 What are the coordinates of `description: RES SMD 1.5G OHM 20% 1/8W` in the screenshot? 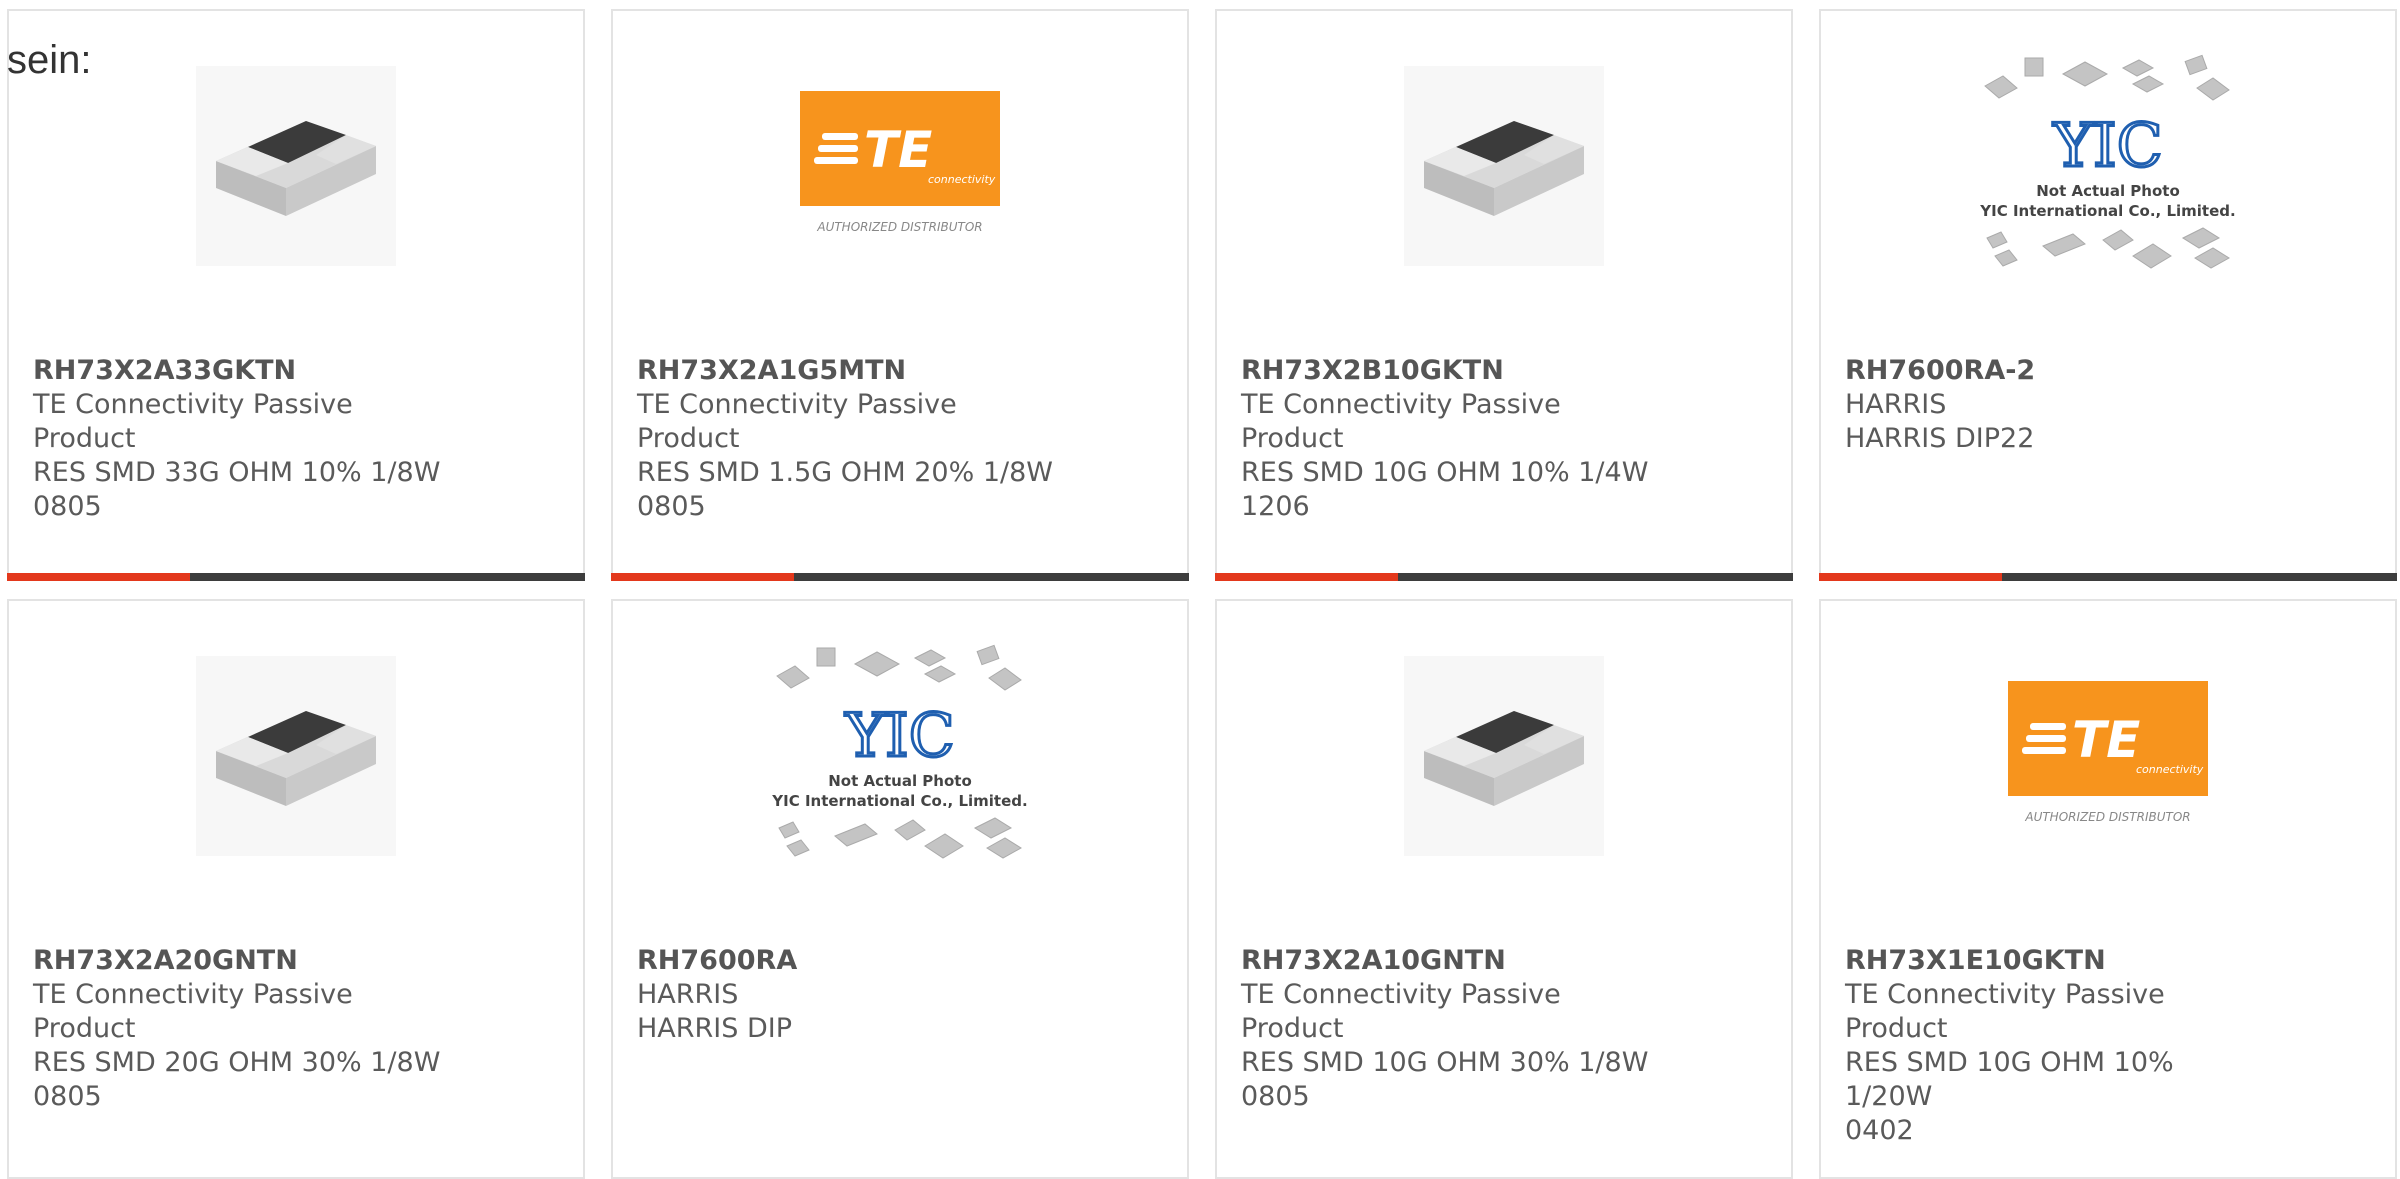 It's located at (845, 472).